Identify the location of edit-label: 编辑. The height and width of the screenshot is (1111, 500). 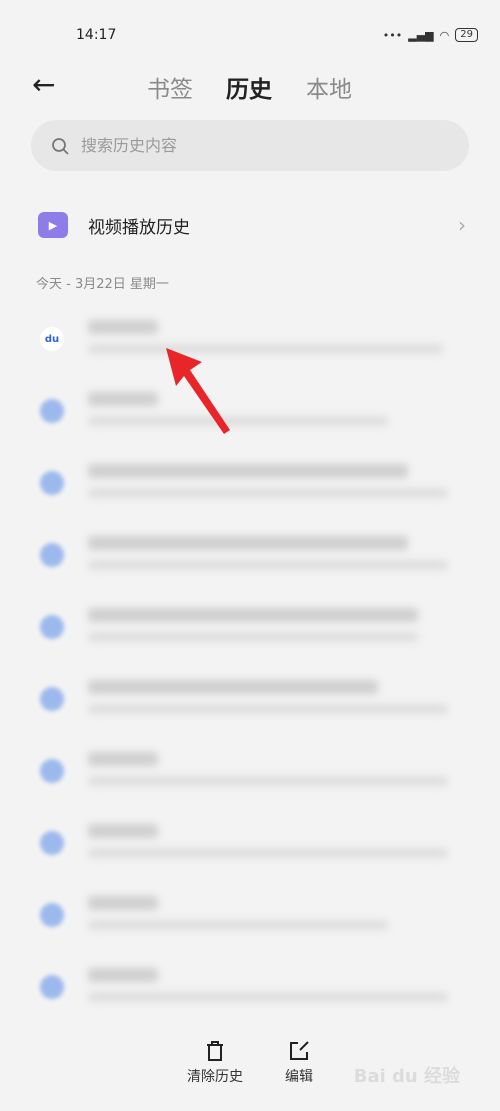
(299, 1077).